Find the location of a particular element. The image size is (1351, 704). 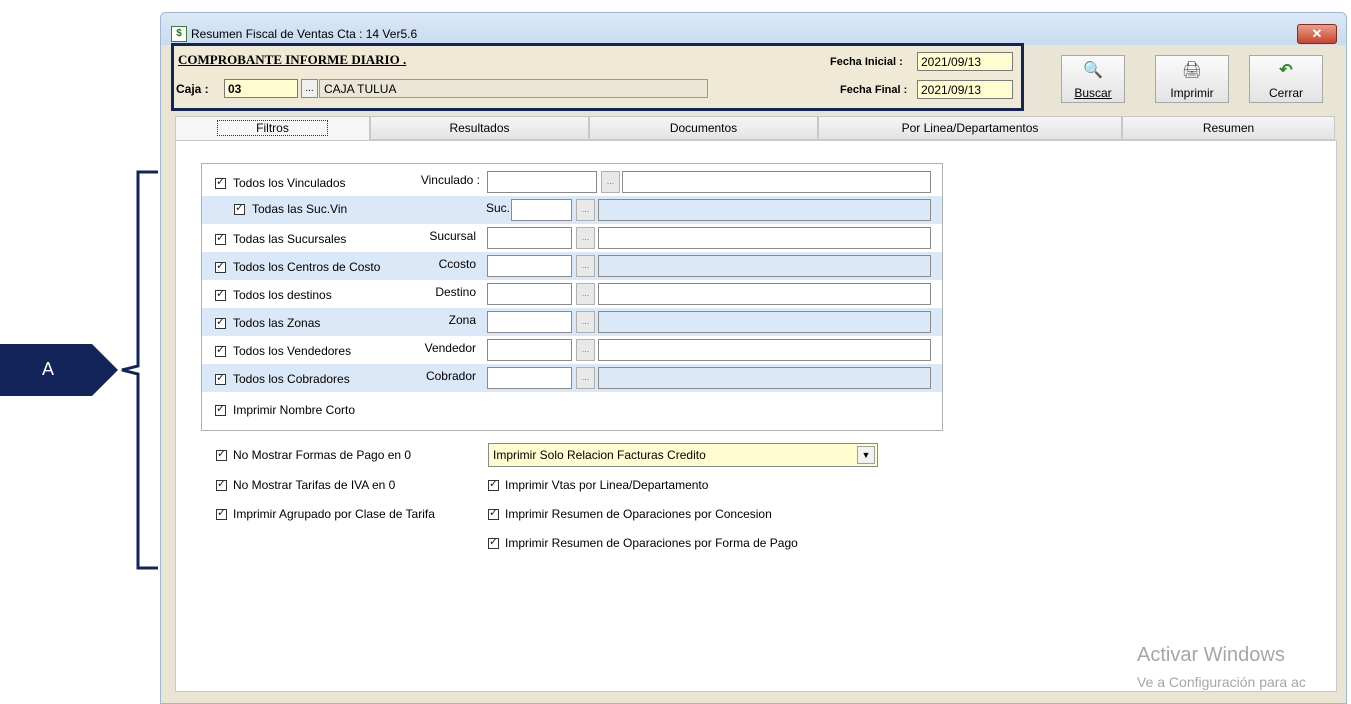

imprimir-label: Imprimir is located at coordinates (1192, 93).